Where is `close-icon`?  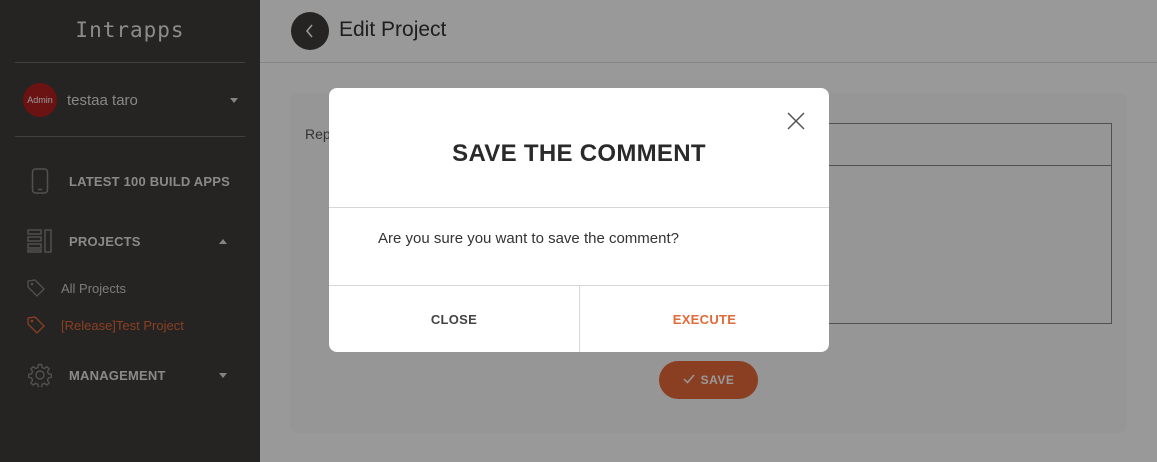 close-icon is located at coordinates (796, 121).